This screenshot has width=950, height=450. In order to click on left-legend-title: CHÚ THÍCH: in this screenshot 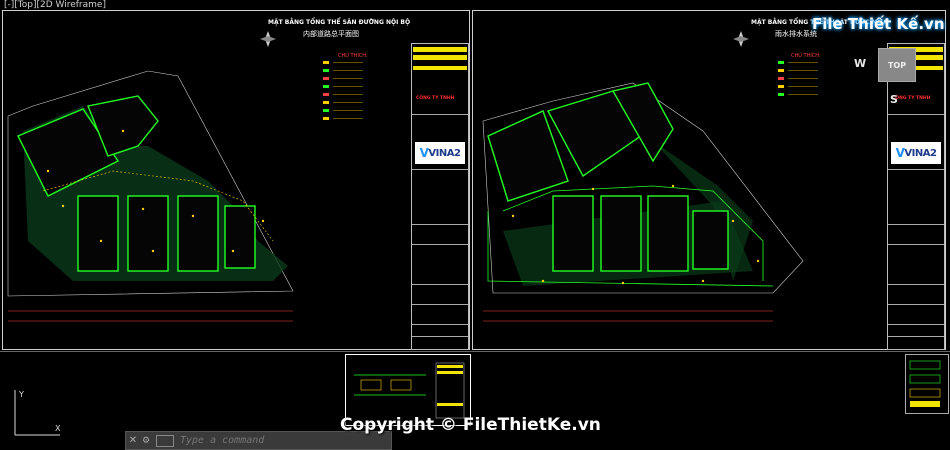, I will do `click(353, 56)`.